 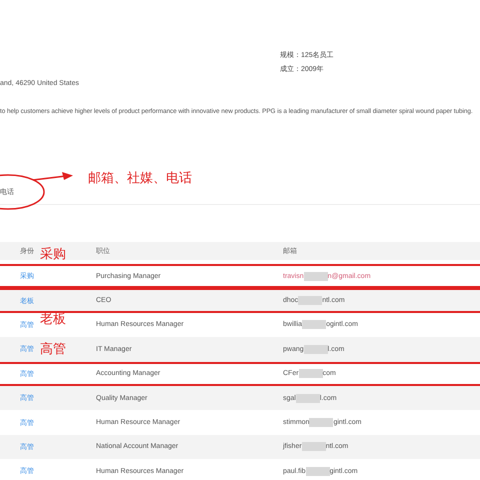 I want to click on annotation-label: 老板, so click(x=53, y=319).